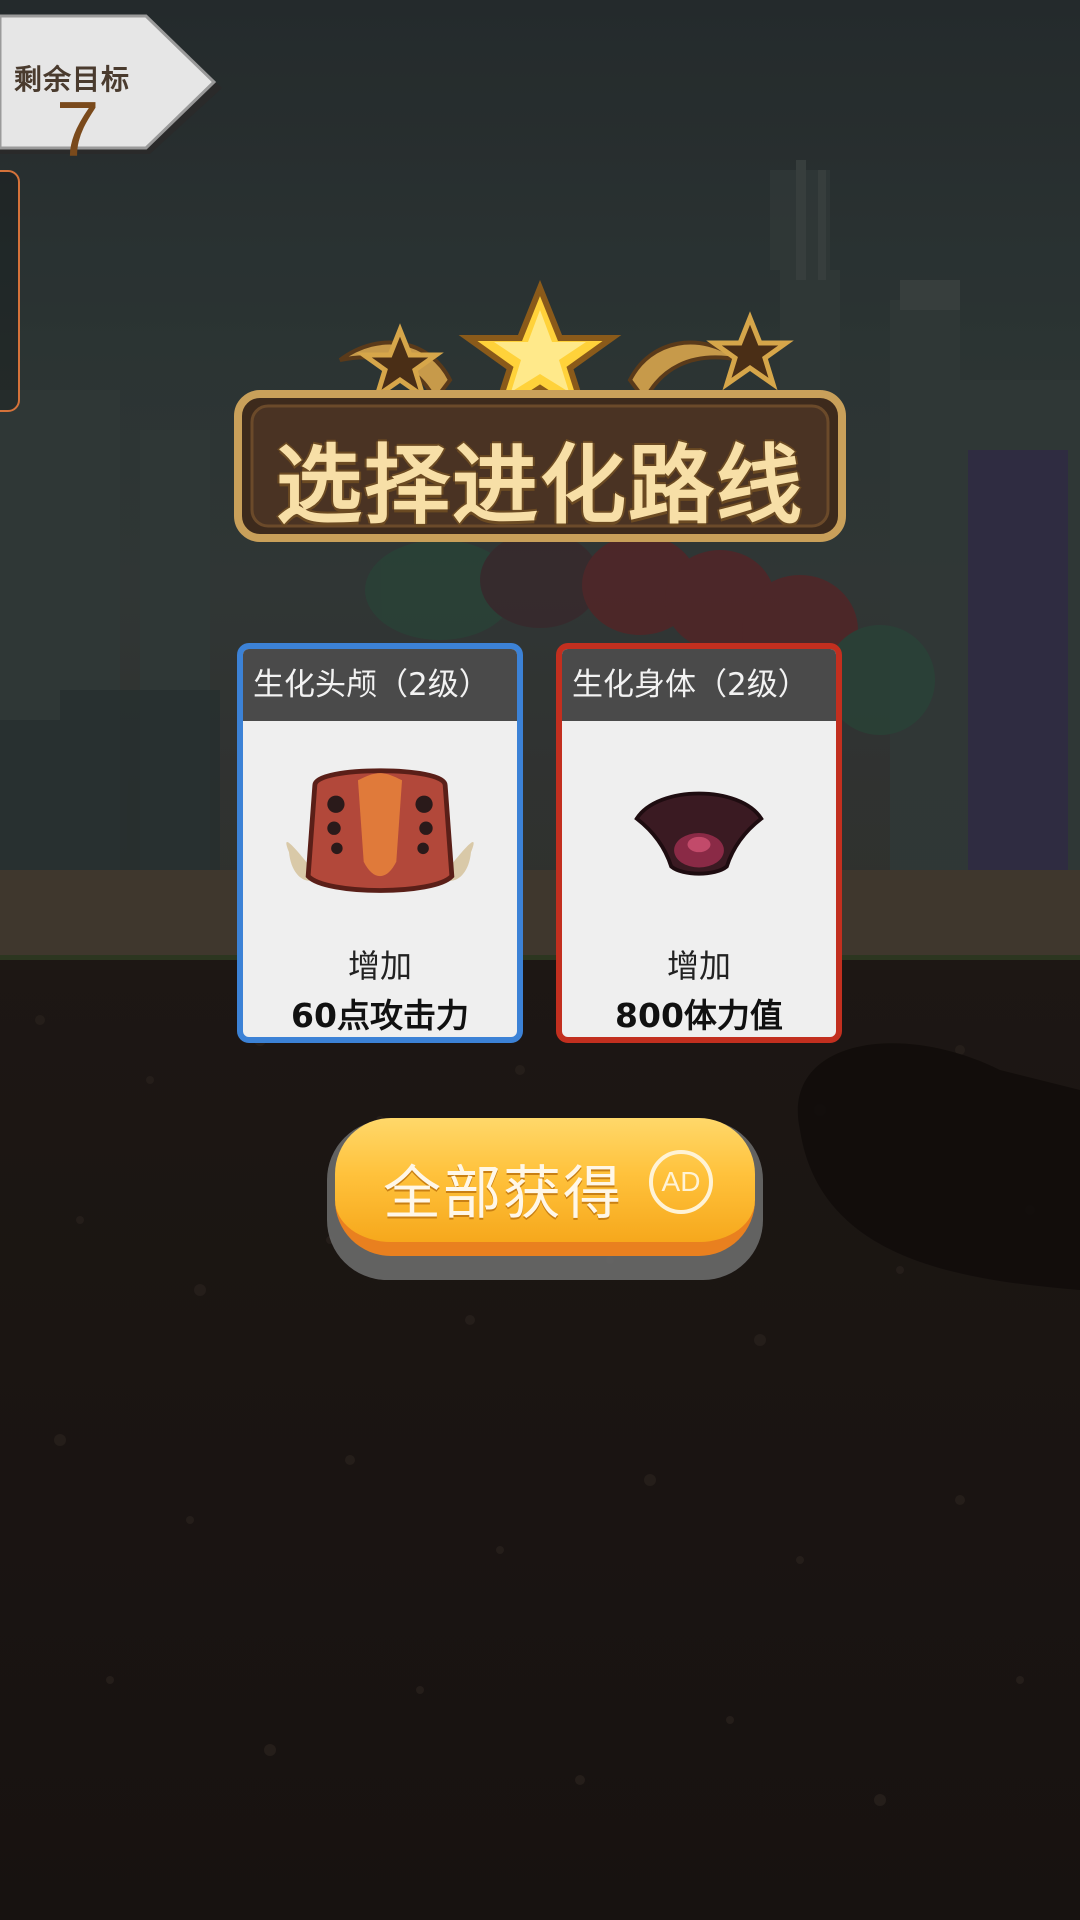  Describe the element at coordinates (699, 1015) in the screenshot. I see `card-bonus-value: 800体力值` at that location.